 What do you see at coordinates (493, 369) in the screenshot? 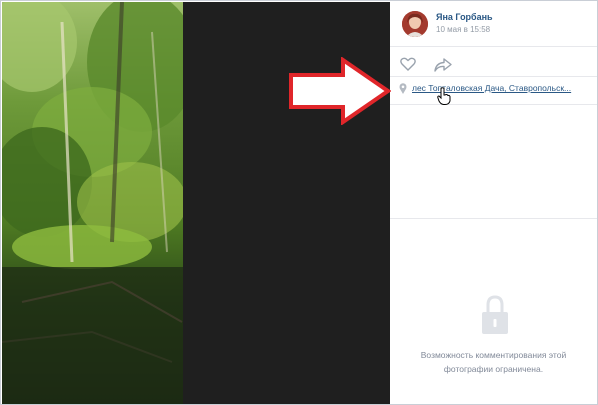
I see `comments-restricted-line: фотографии ограничена.` at bounding box center [493, 369].